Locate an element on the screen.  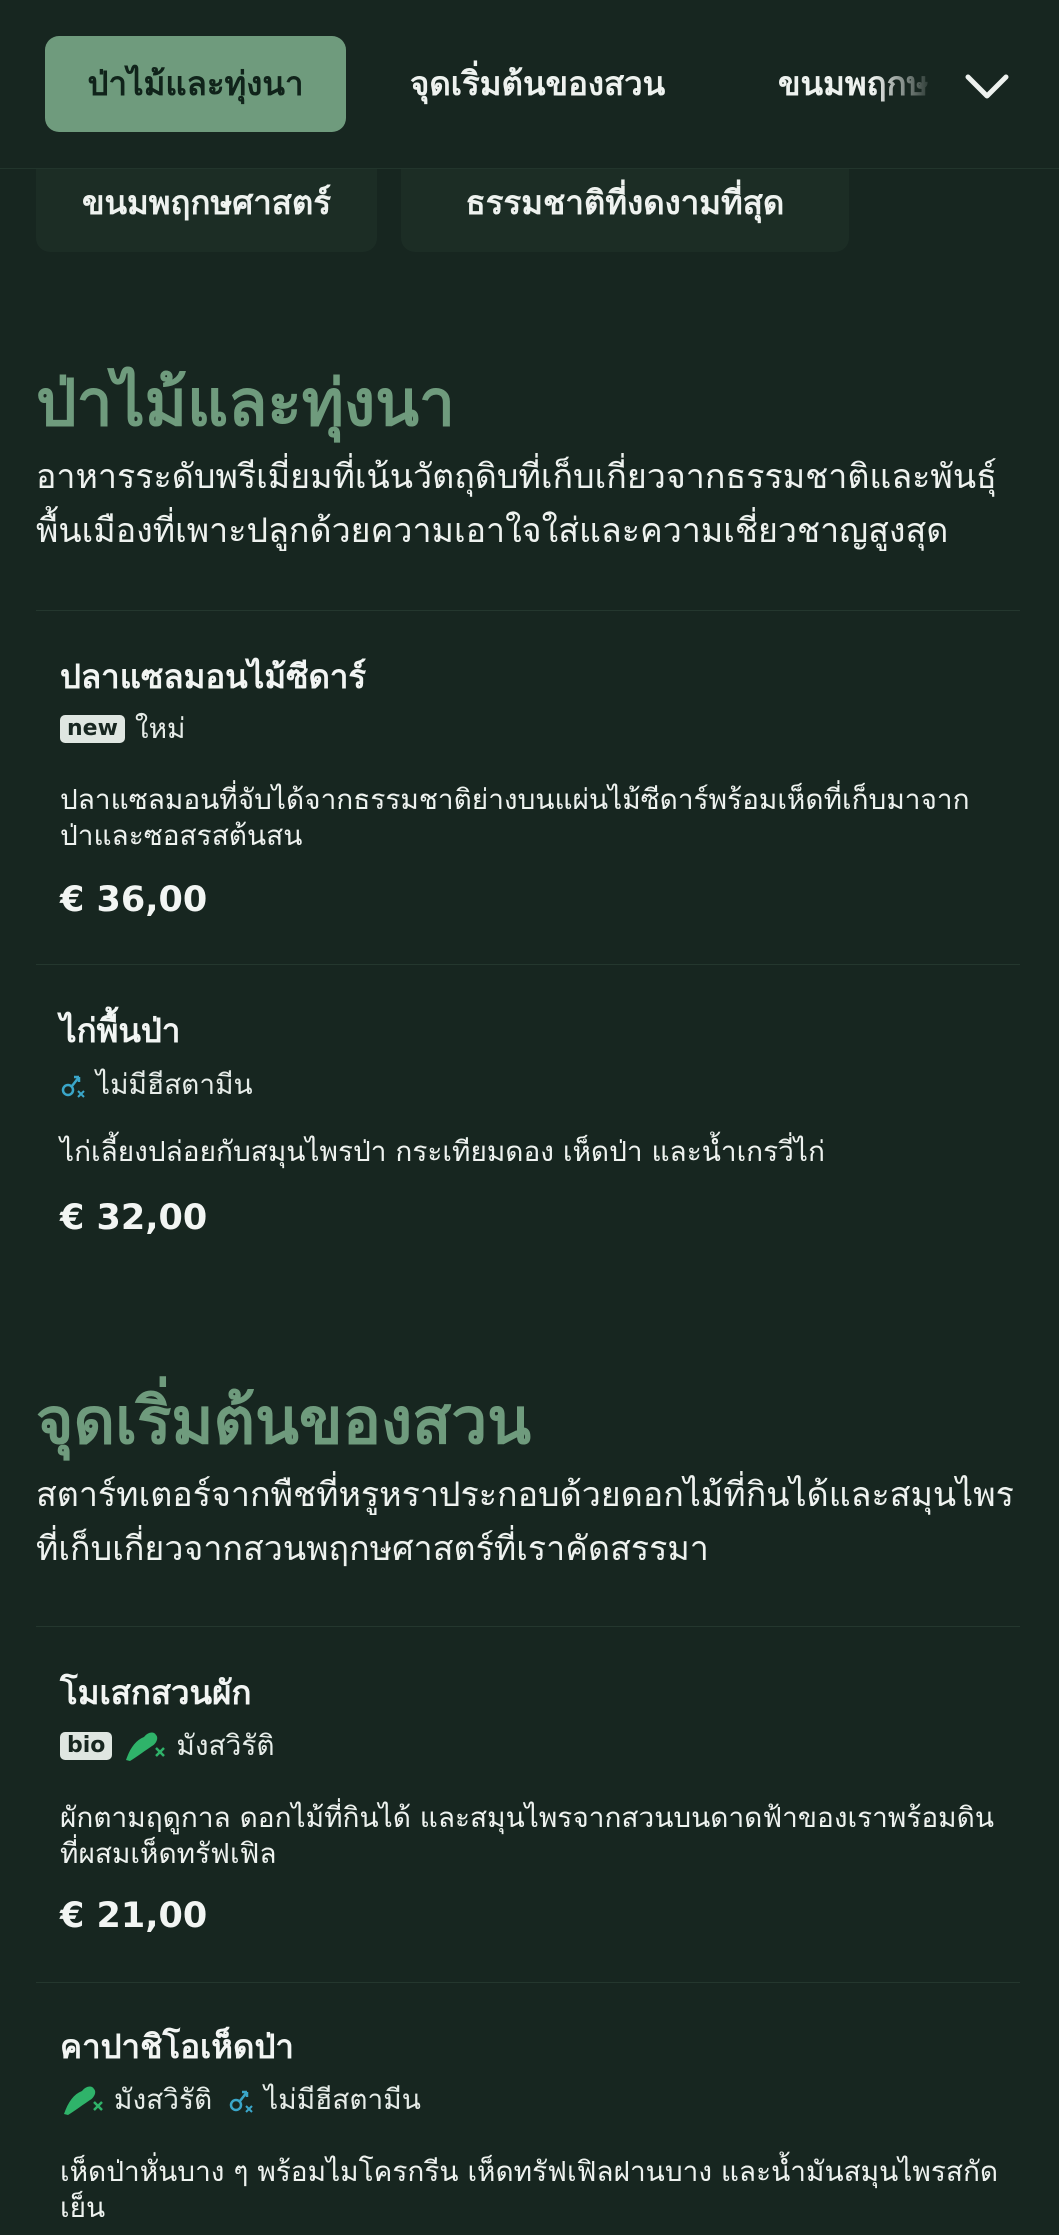
section-title: ป่าไม้และทุ่งนา is located at coordinates (245, 404).